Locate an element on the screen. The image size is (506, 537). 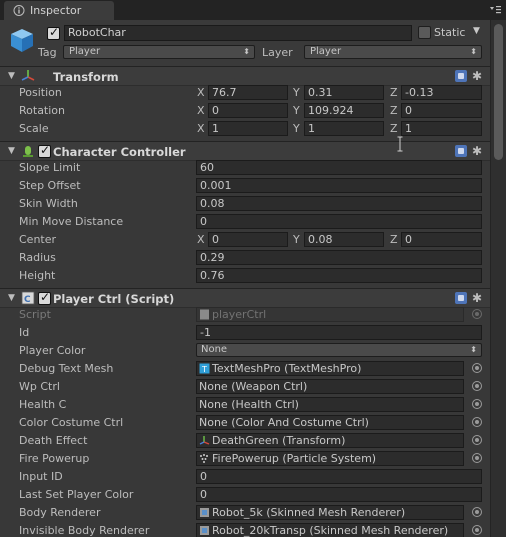
debug-text-mesh-label: Debug Text Mesh is located at coordinates (66, 368).